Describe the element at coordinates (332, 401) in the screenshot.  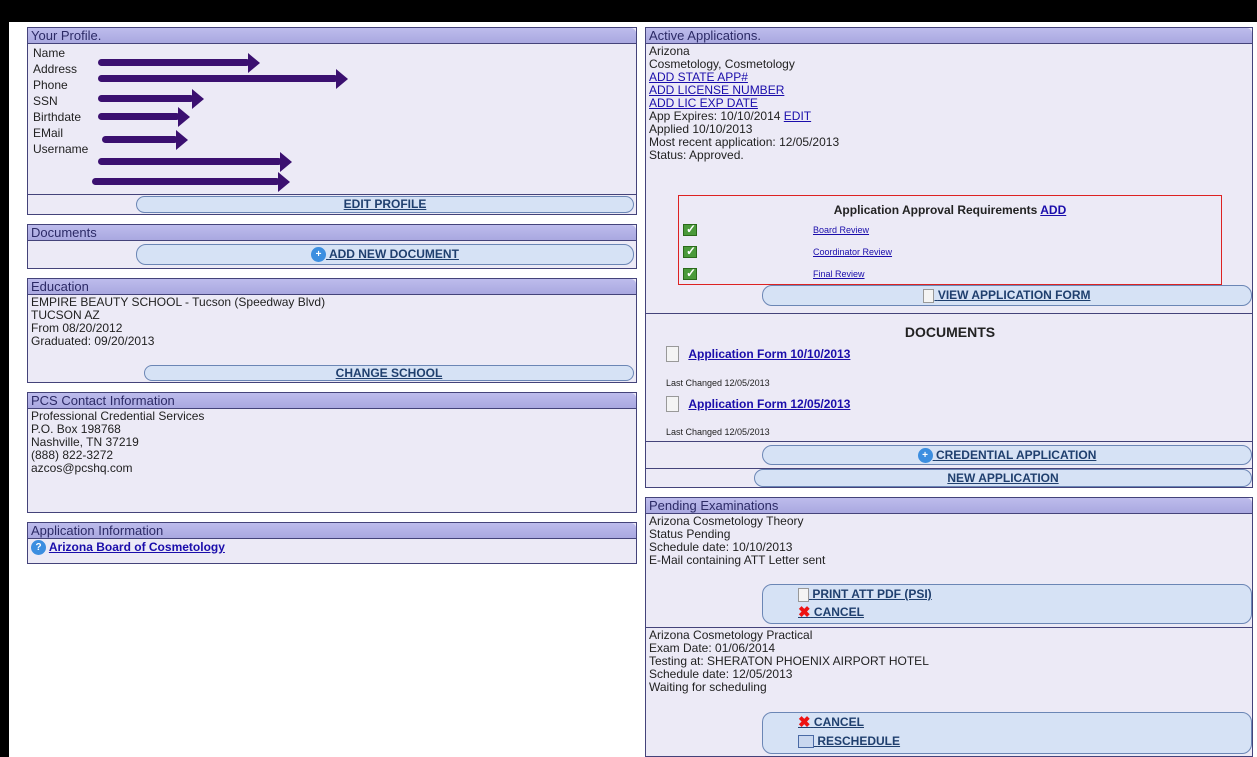
I see `contact-title: PCS Contact Information` at that location.